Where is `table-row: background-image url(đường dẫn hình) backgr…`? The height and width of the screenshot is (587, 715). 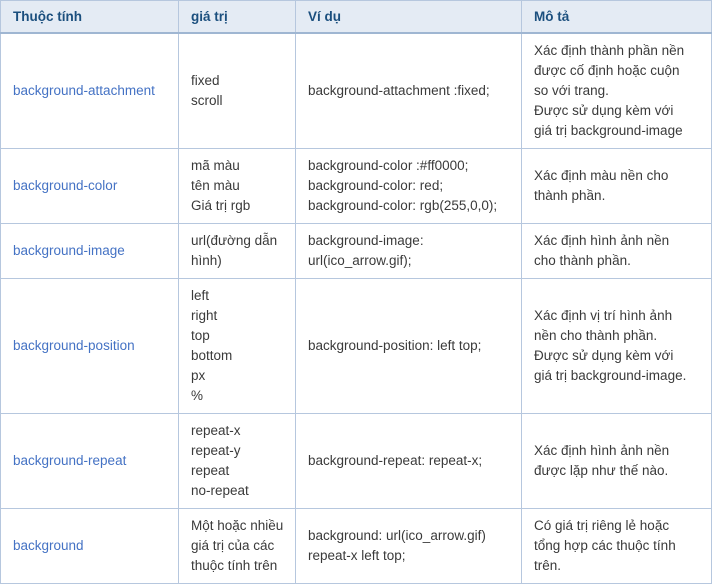 table-row: background-image url(đường dẫn hình) backgr… is located at coordinates (356, 251).